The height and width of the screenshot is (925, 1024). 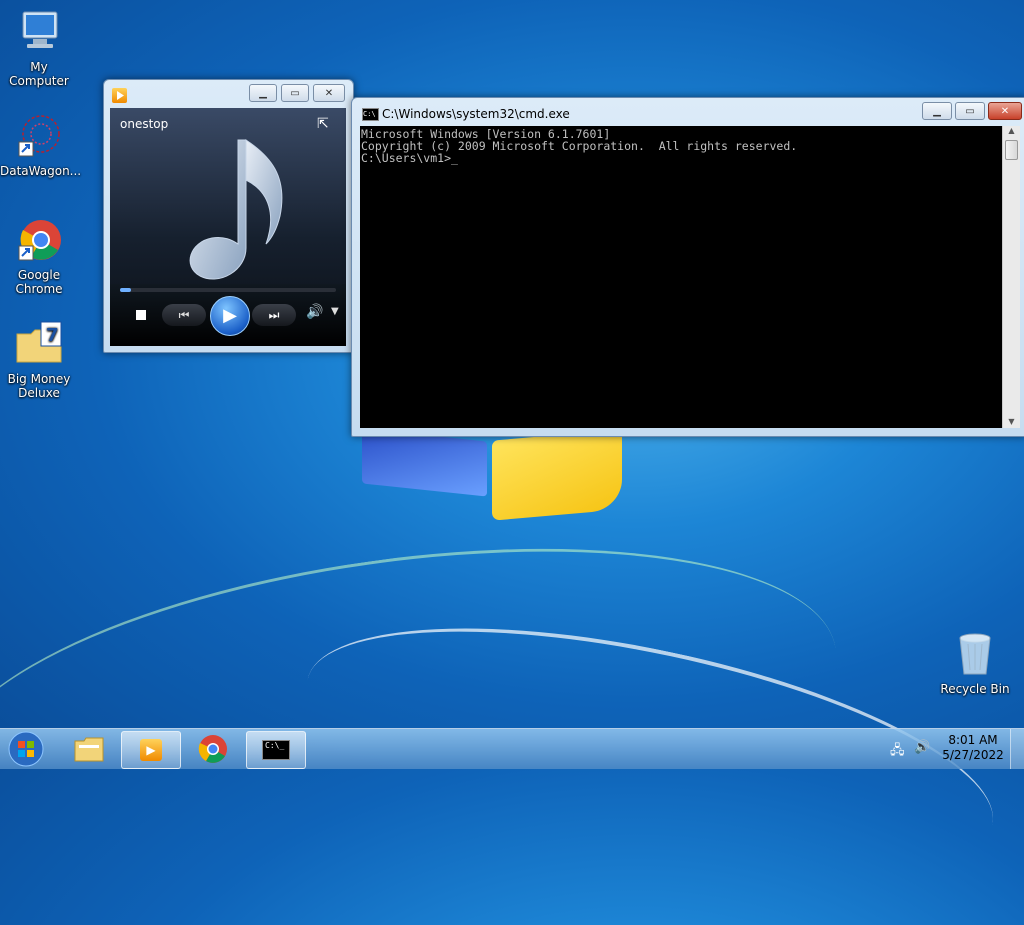 I want to click on clock: 8:01 AM 5/27/2022, so click(x=973, y=748).